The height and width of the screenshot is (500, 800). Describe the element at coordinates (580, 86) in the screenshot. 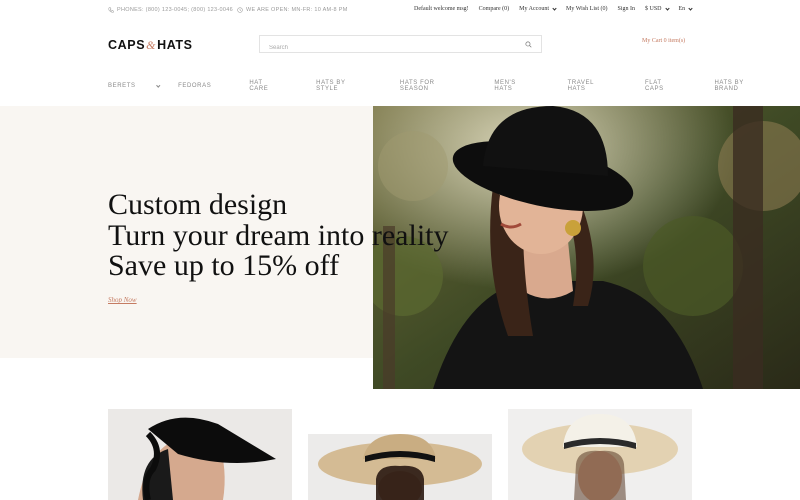

I see `nav-label: TRAVEL HATS` at that location.